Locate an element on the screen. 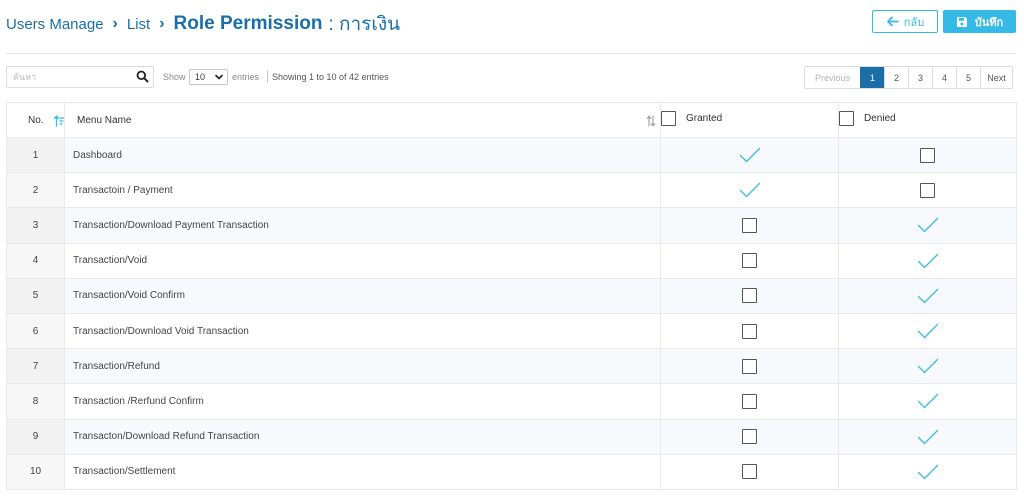 The height and width of the screenshot is (496, 1024). pagination-page: 5 is located at coordinates (968, 77).